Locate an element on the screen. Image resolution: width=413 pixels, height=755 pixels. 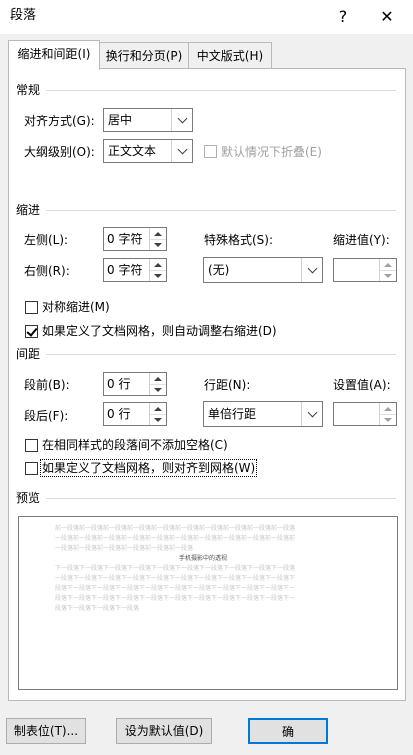
tab-indents-spacing: 缩进和间距(I) is located at coordinates (54, 55).